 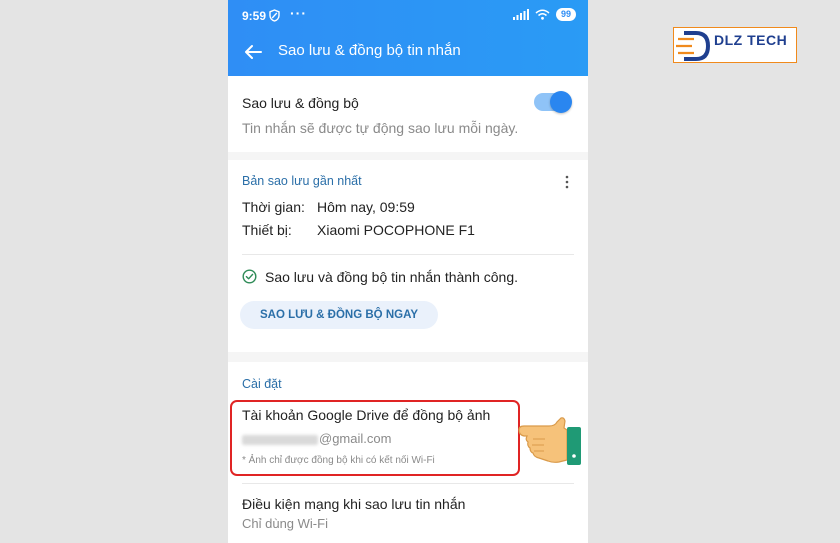 I want to click on backup-sync-title: Sao lưu & đồng bộ, so click(x=300, y=103).